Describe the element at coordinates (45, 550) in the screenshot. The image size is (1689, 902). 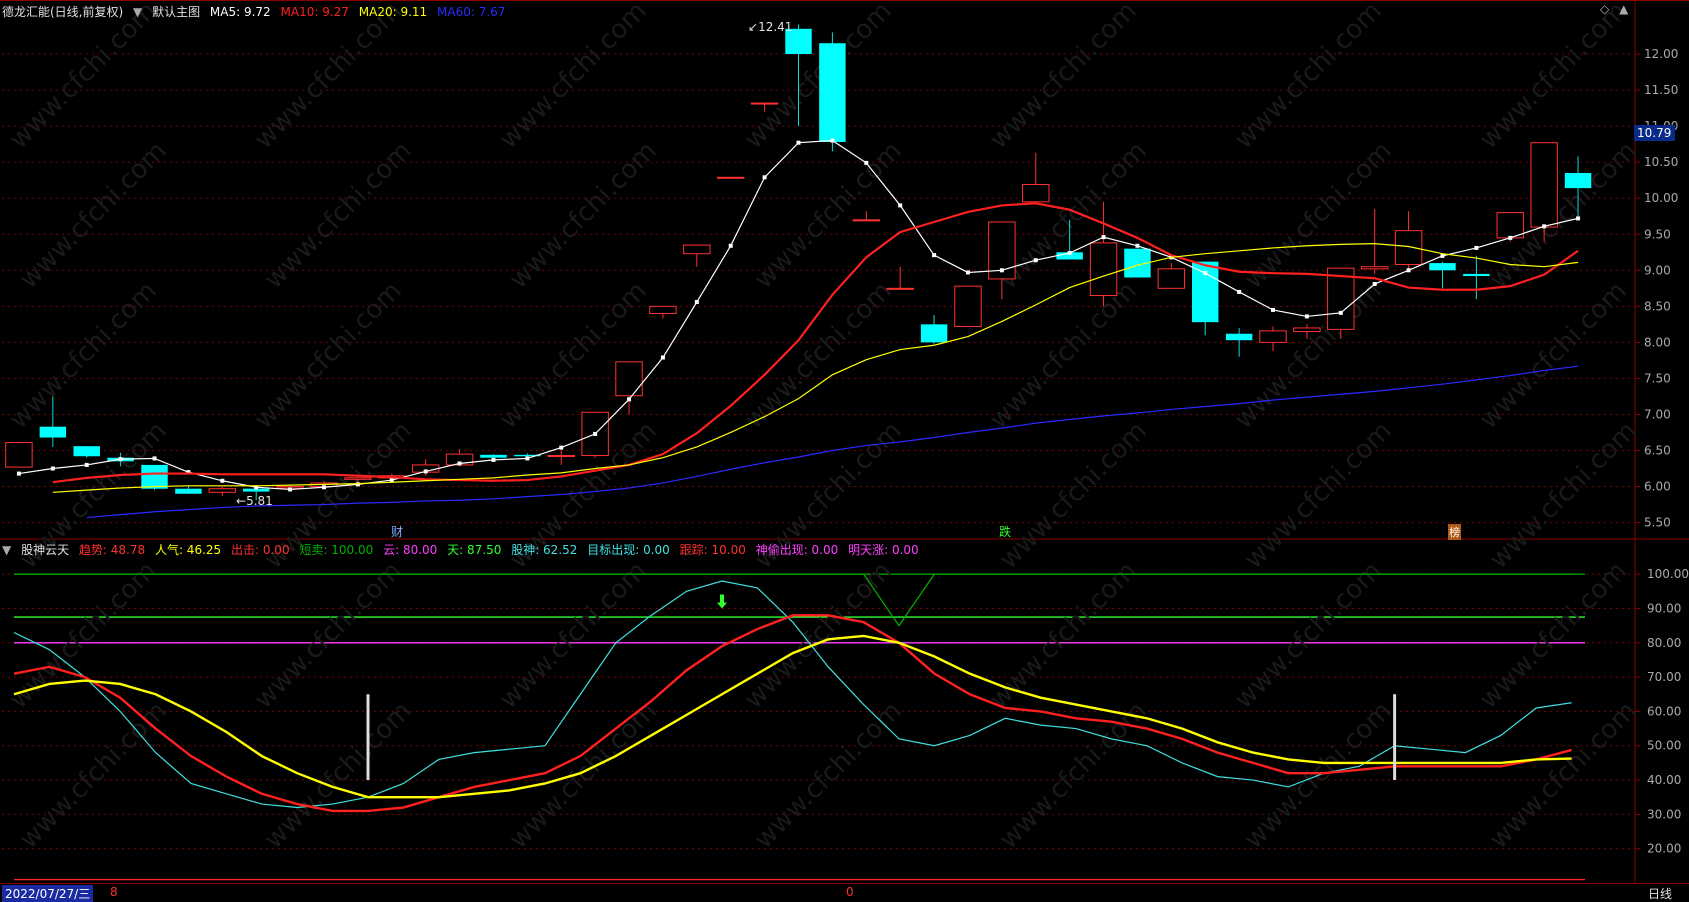
I see `indicator-name: 股神云天` at that location.